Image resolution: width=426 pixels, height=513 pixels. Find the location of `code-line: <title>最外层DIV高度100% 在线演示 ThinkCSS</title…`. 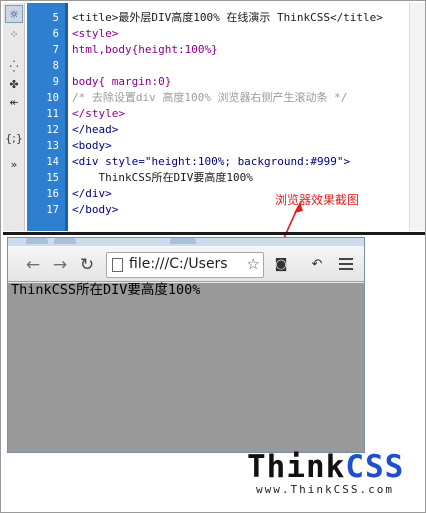

code-line: <title>最外层DIV高度100% 在线演示 ThinkCSS</title… is located at coordinates (227, 18).